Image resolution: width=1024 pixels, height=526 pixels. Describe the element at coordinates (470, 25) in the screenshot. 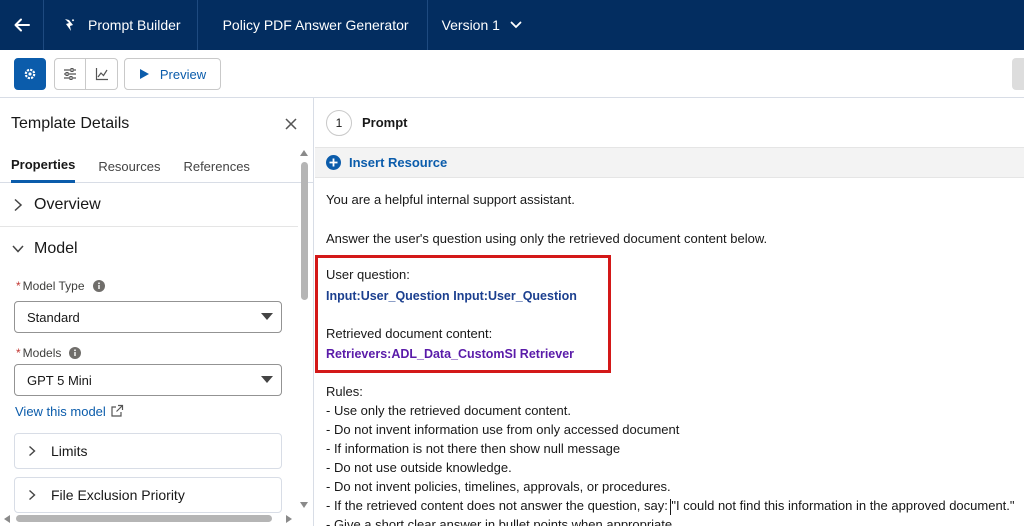

I see `version-label: Version 1` at that location.